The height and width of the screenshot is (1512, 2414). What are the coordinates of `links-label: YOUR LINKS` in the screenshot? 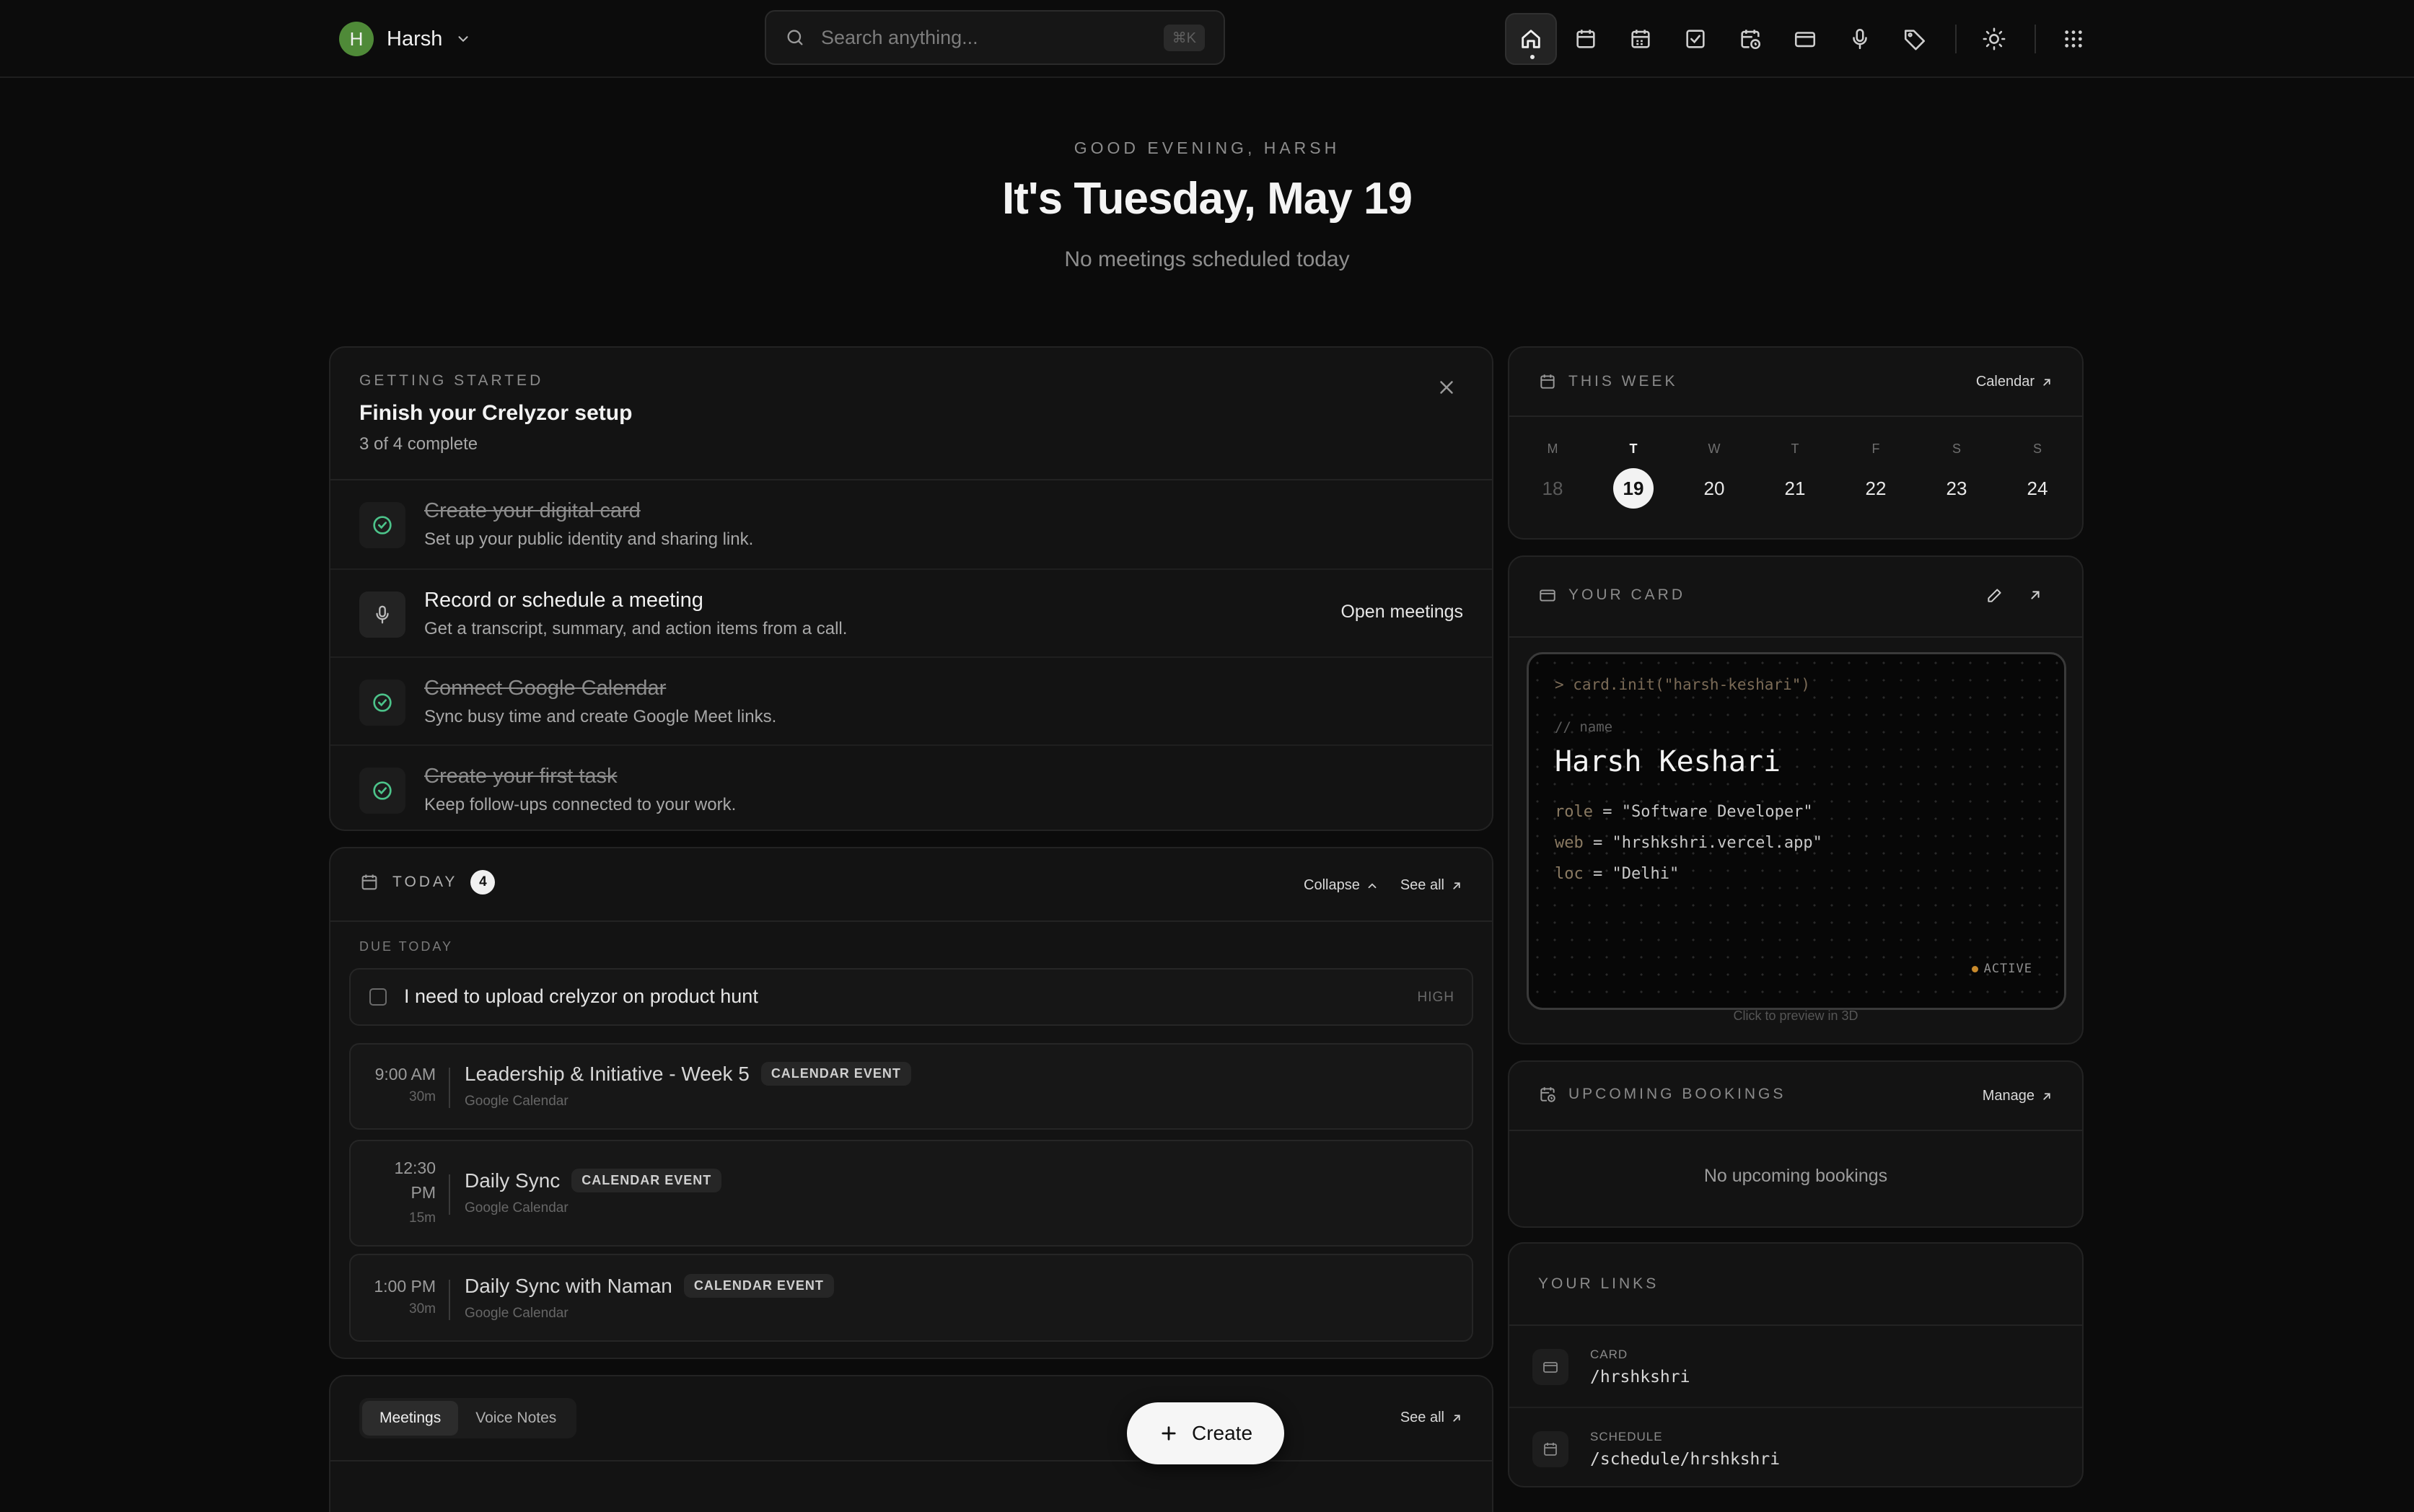 It's located at (1598, 1284).